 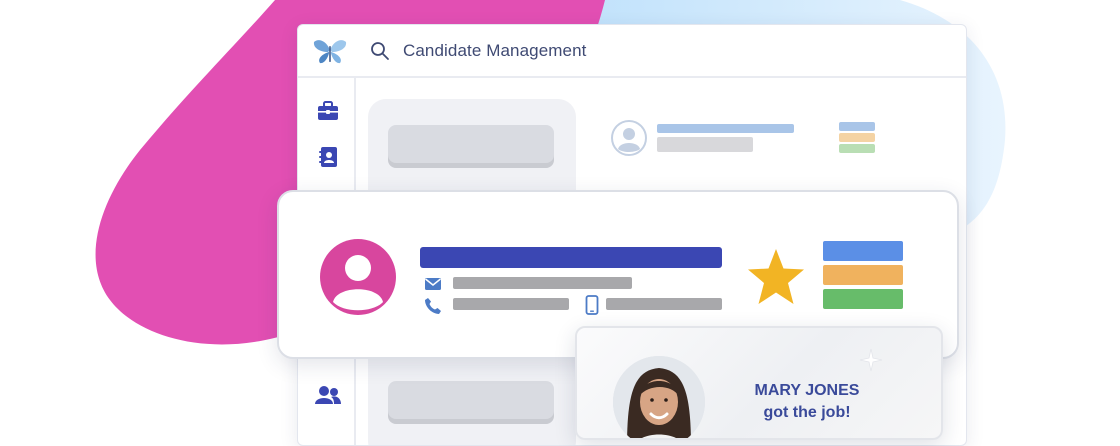 What do you see at coordinates (863, 251) in the screenshot?
I see `status-tag-blue` at bounding box center [863, 251].